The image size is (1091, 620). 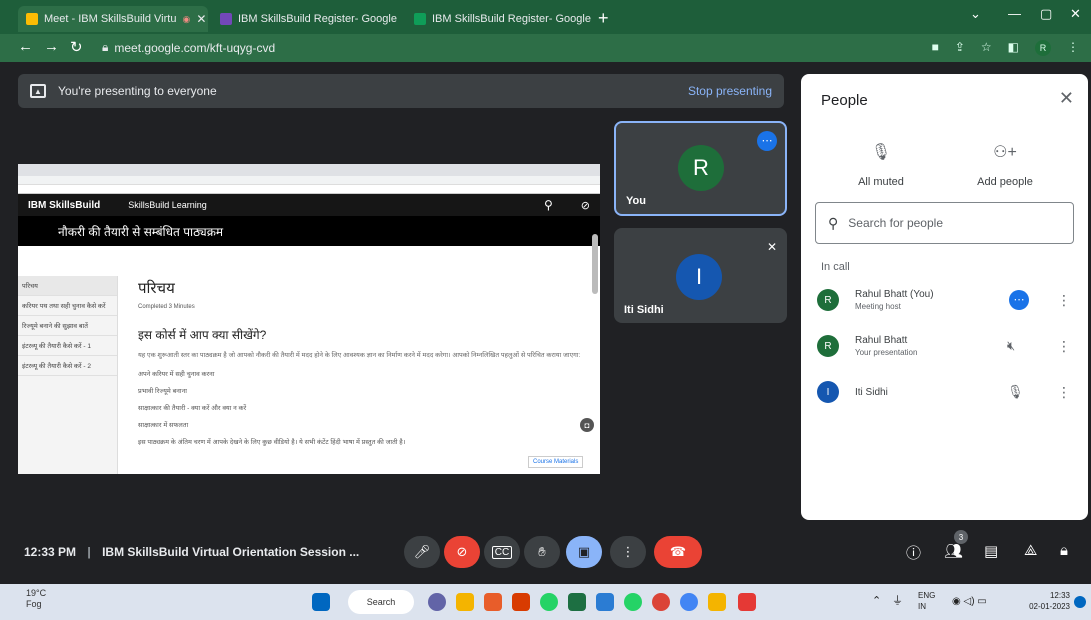 What do you see at coordinates (549, 602) in the screenshot?
I see `whatsapp-icon` at bounding box center [549, 602].